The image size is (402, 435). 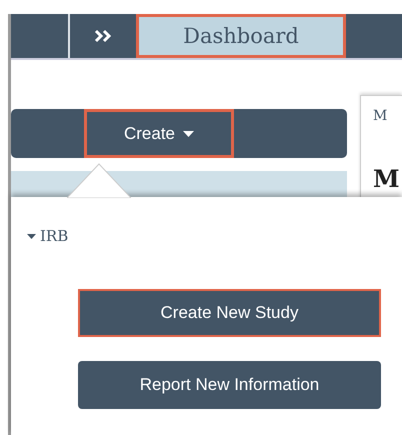 What do you see at coordinates (387, 178) in the screenshot?
I see `panel-heading: M` at bounding box center [387, 178].